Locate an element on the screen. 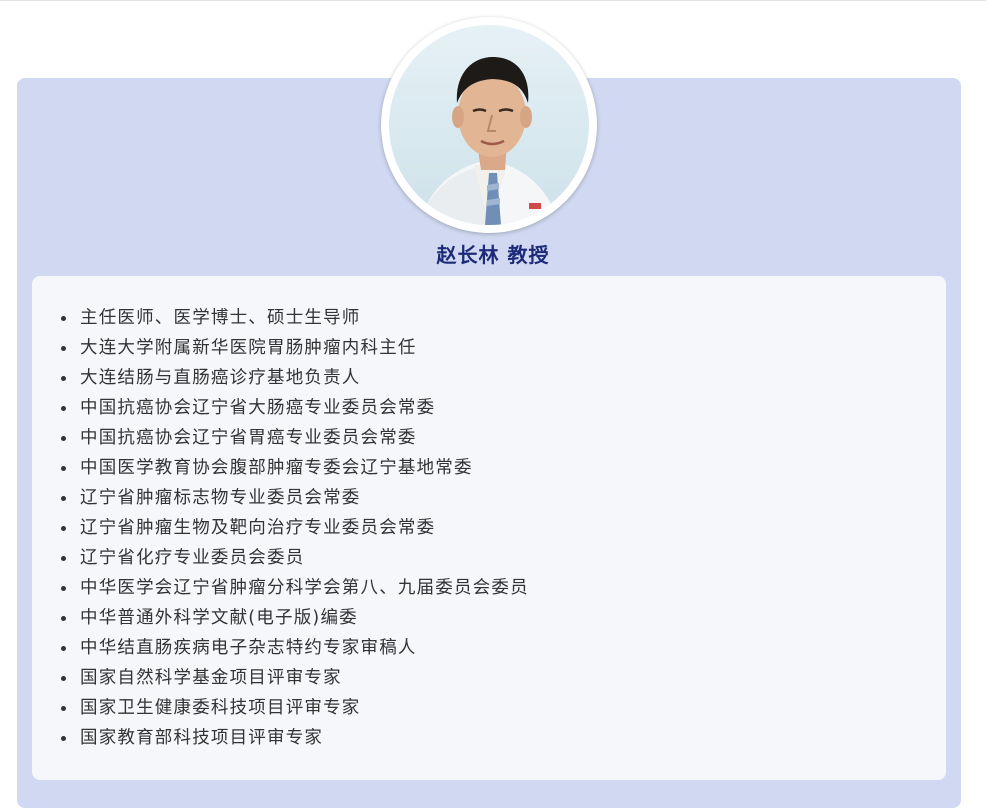  bio-list-item: 国家卫生健康委科技项目评审专家 is located at coordinates (295, 708).